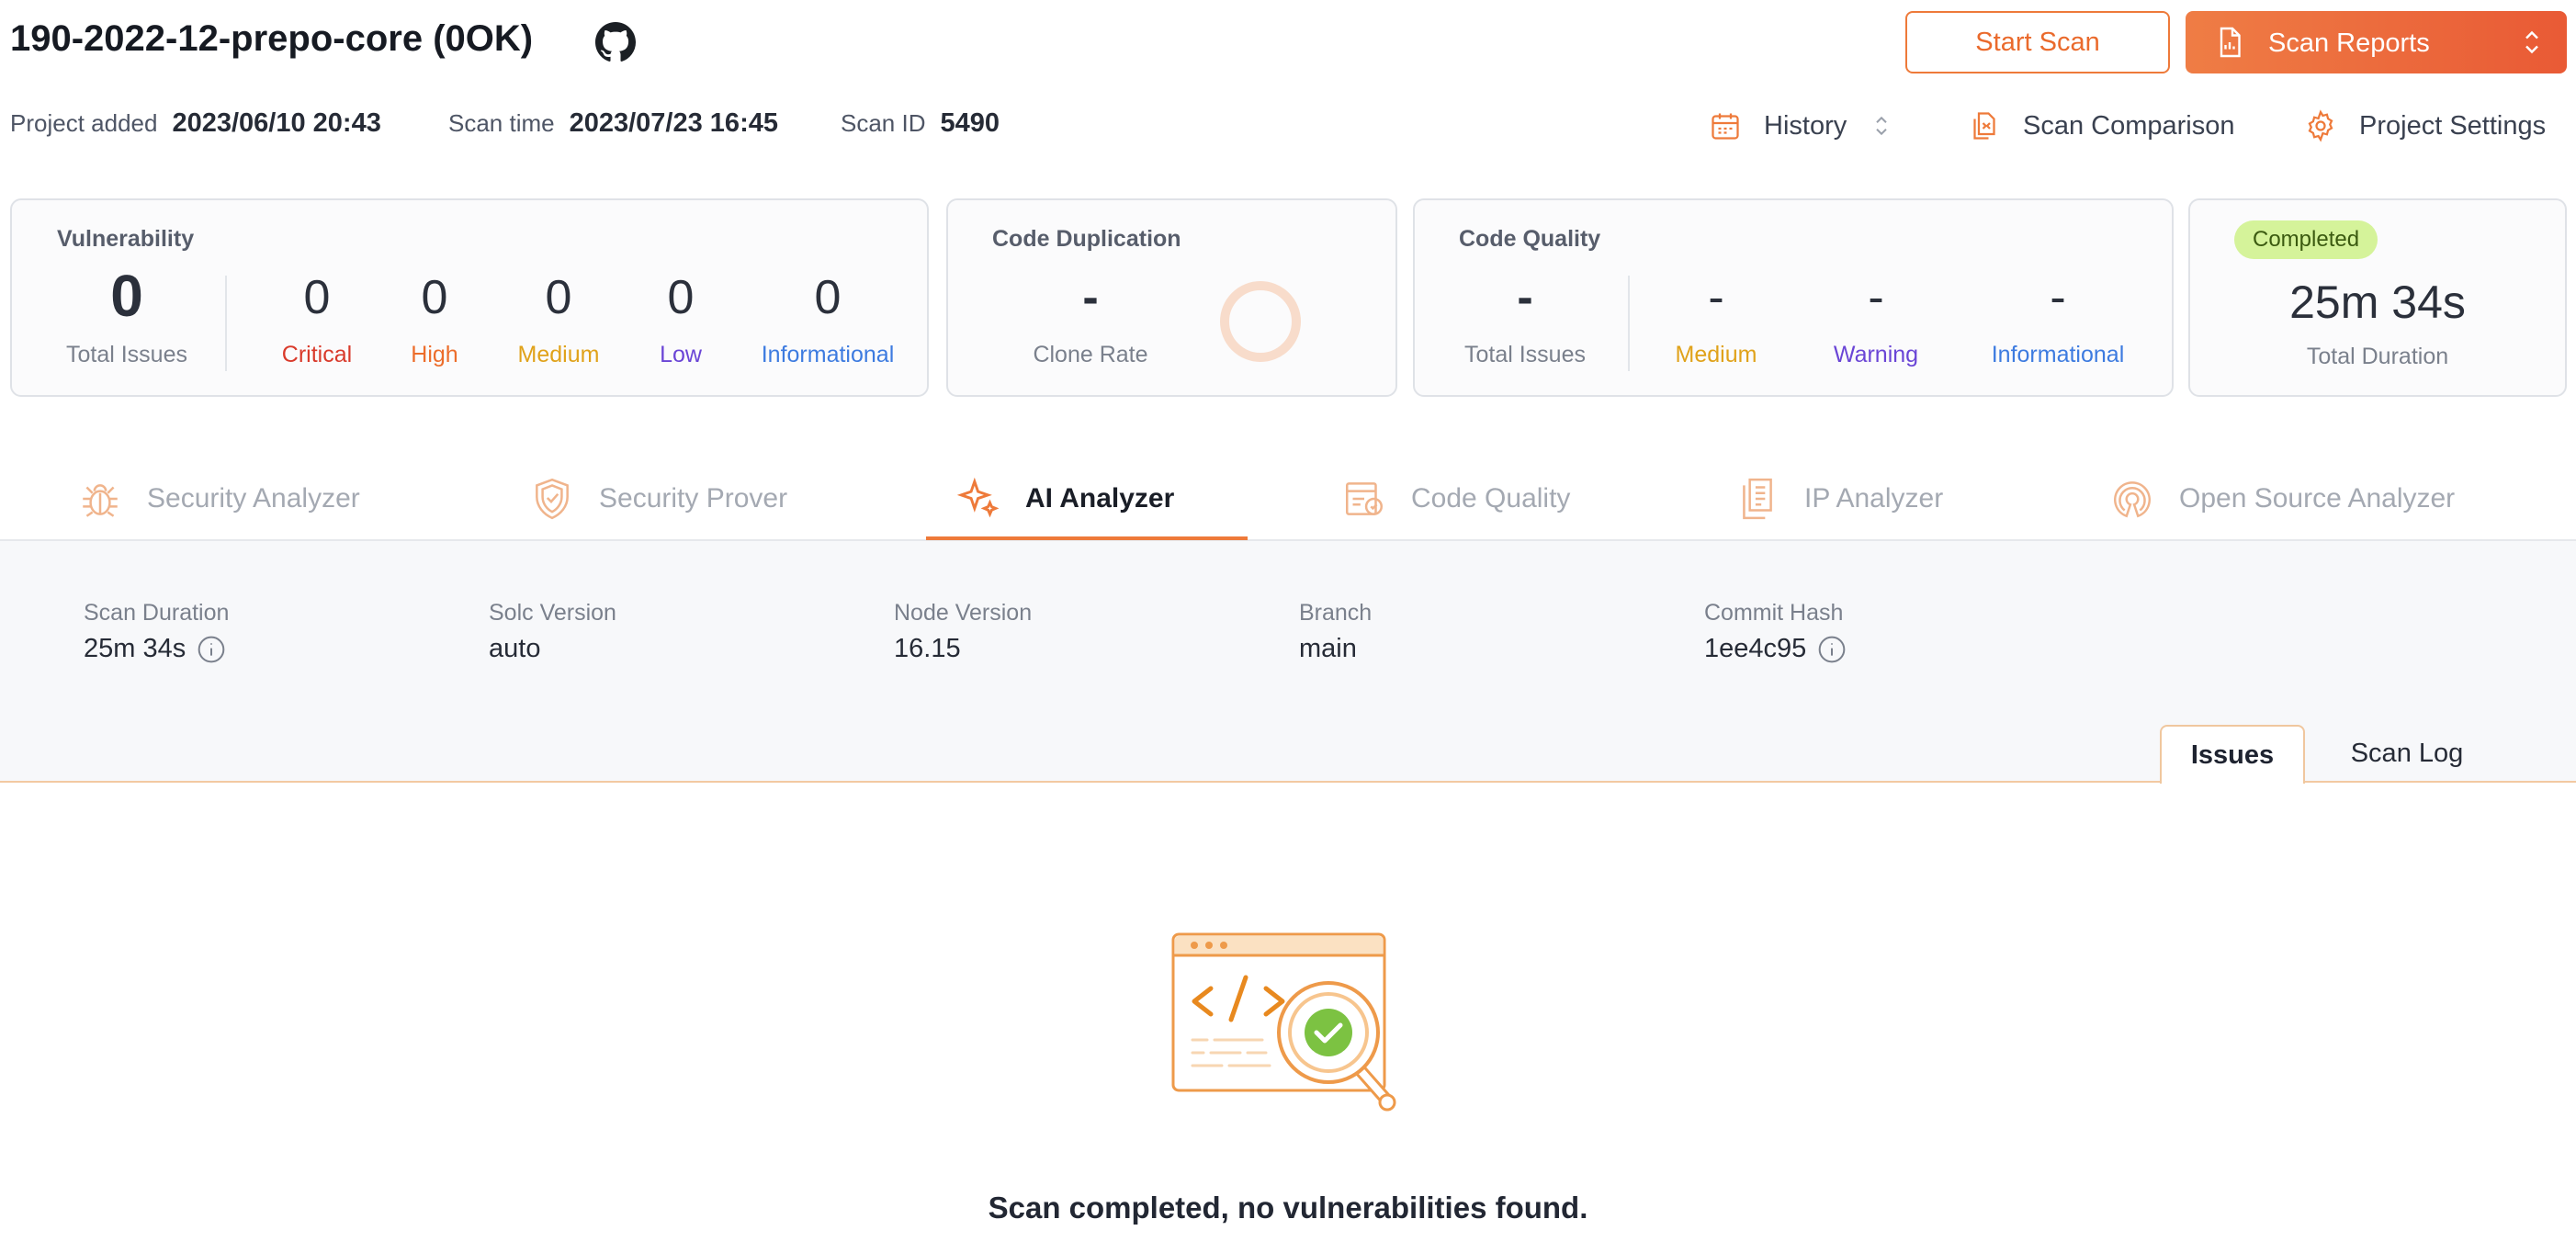  What do you see at coordinates (272, 38) in the screenshot?
I see `project-title: 190-2022-12-prepo-core (0OK)` at bounding box center [272, 38].